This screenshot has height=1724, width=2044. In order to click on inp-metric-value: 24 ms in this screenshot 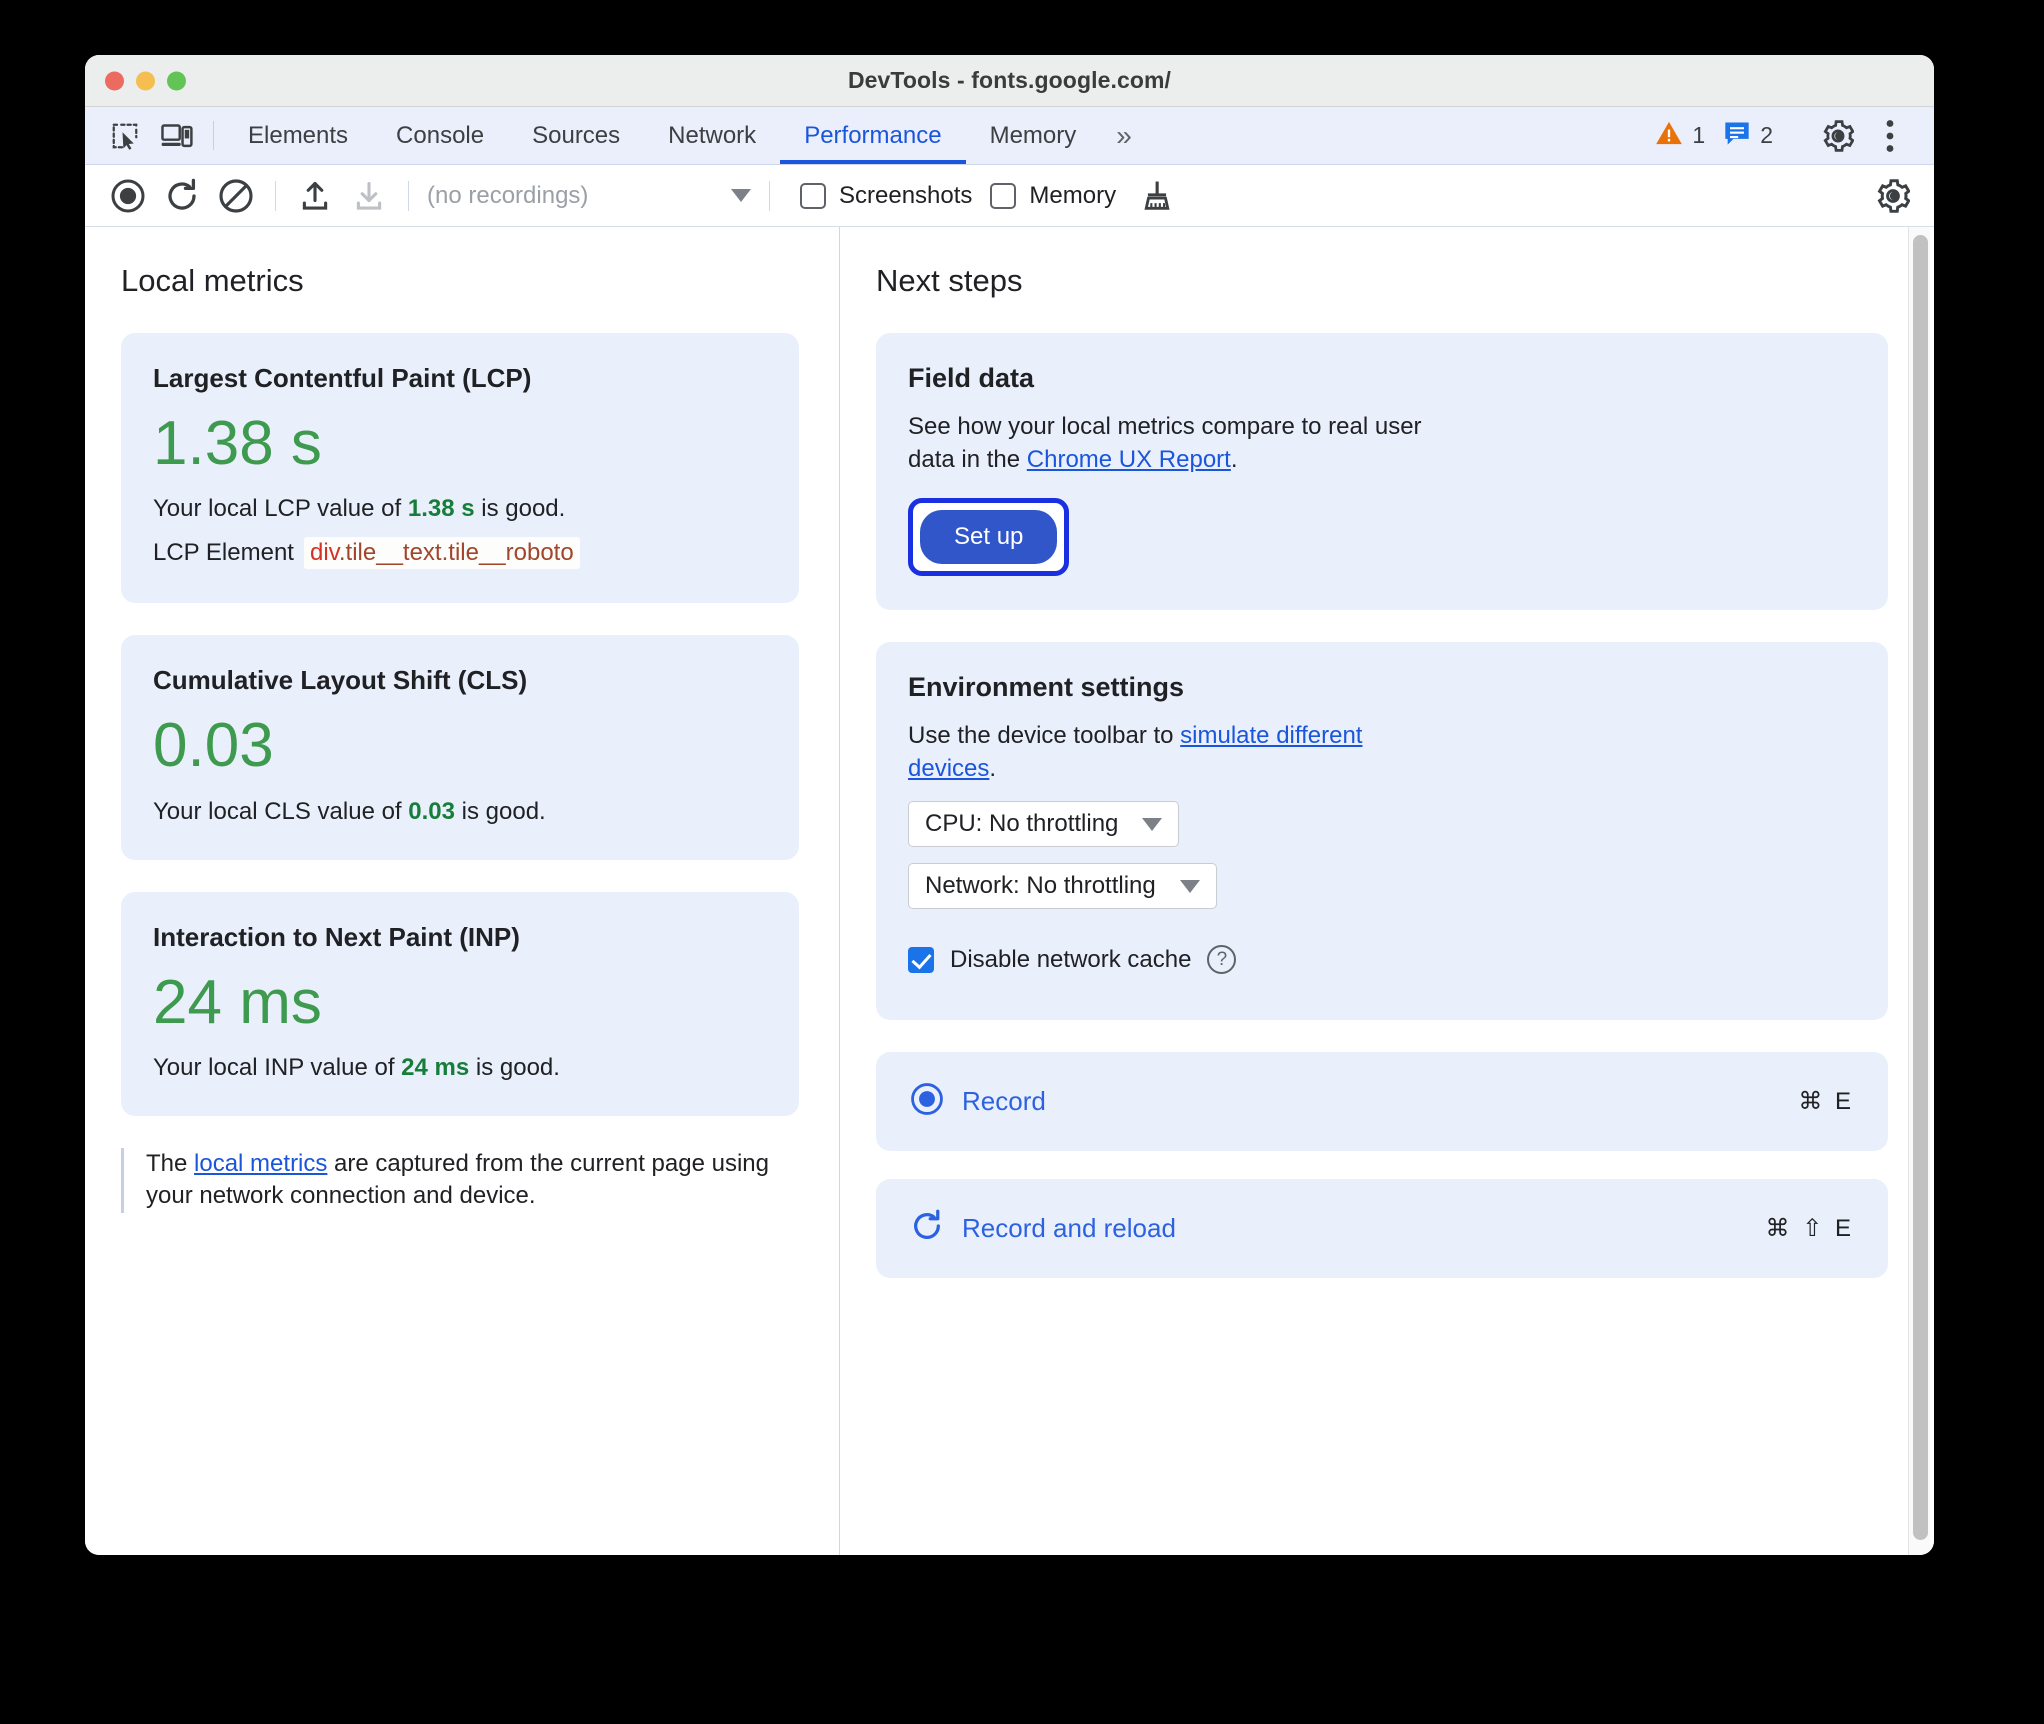, I will do `click(237, 1002)`.